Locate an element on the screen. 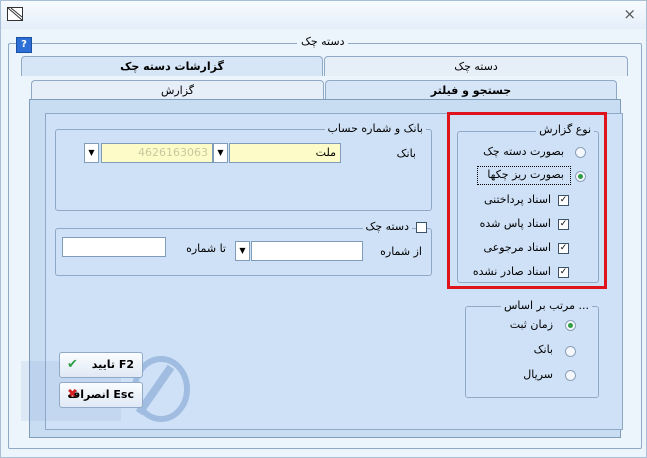 The height and width of the screenshot is (458, 647). tab-checkbook: دسته چک is located at coordinates (476, 66).